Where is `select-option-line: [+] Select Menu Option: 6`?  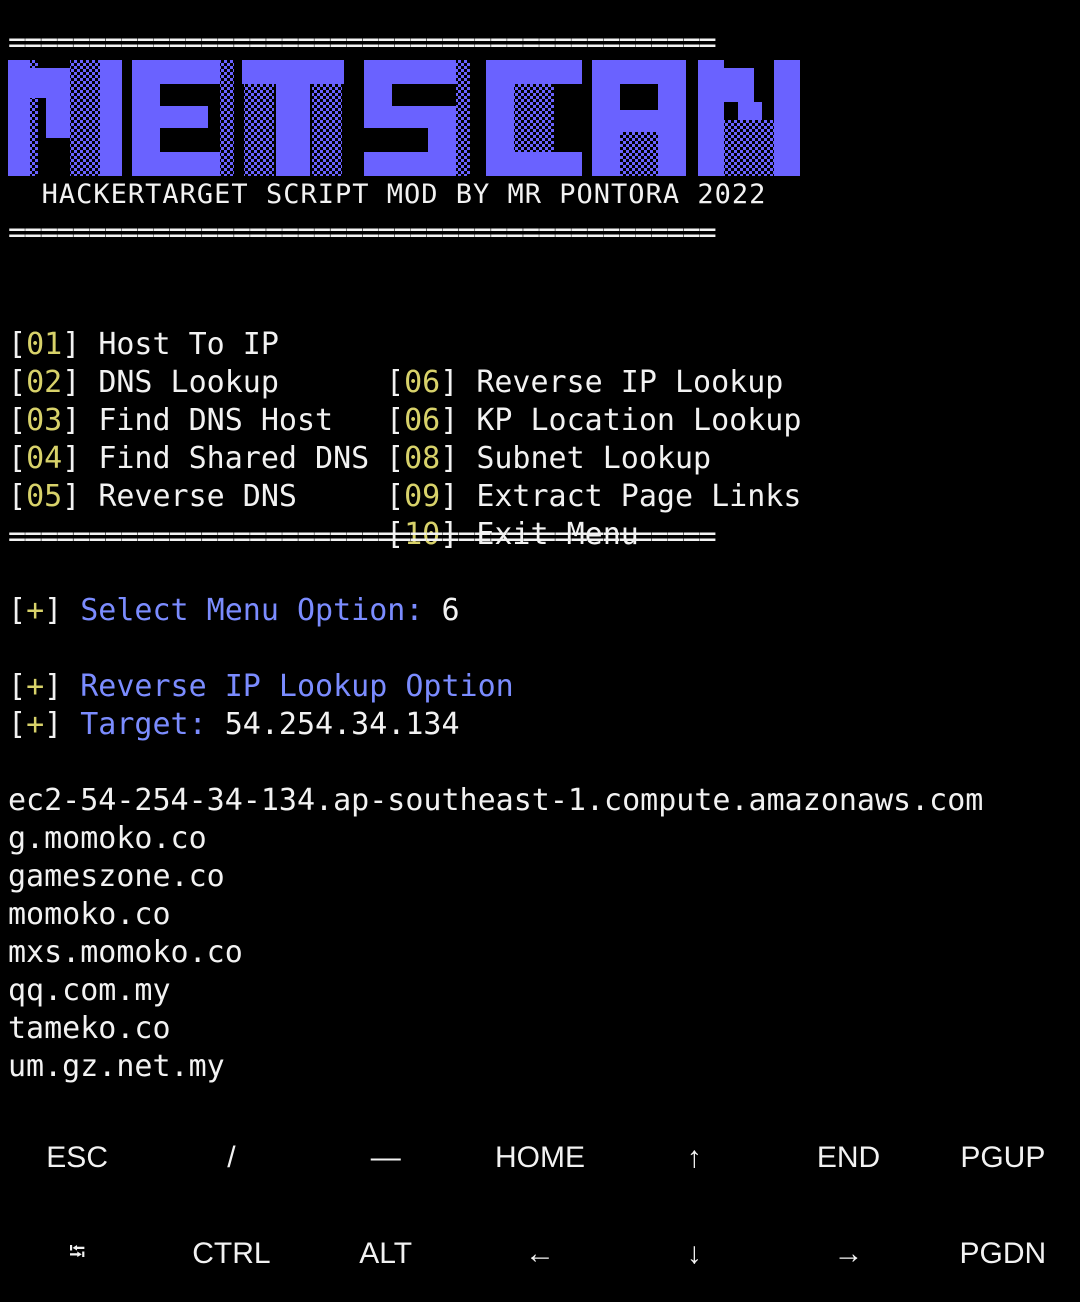 select-option-line: [+] Select Menu Option: 6 is located at coordinates (234, 610).